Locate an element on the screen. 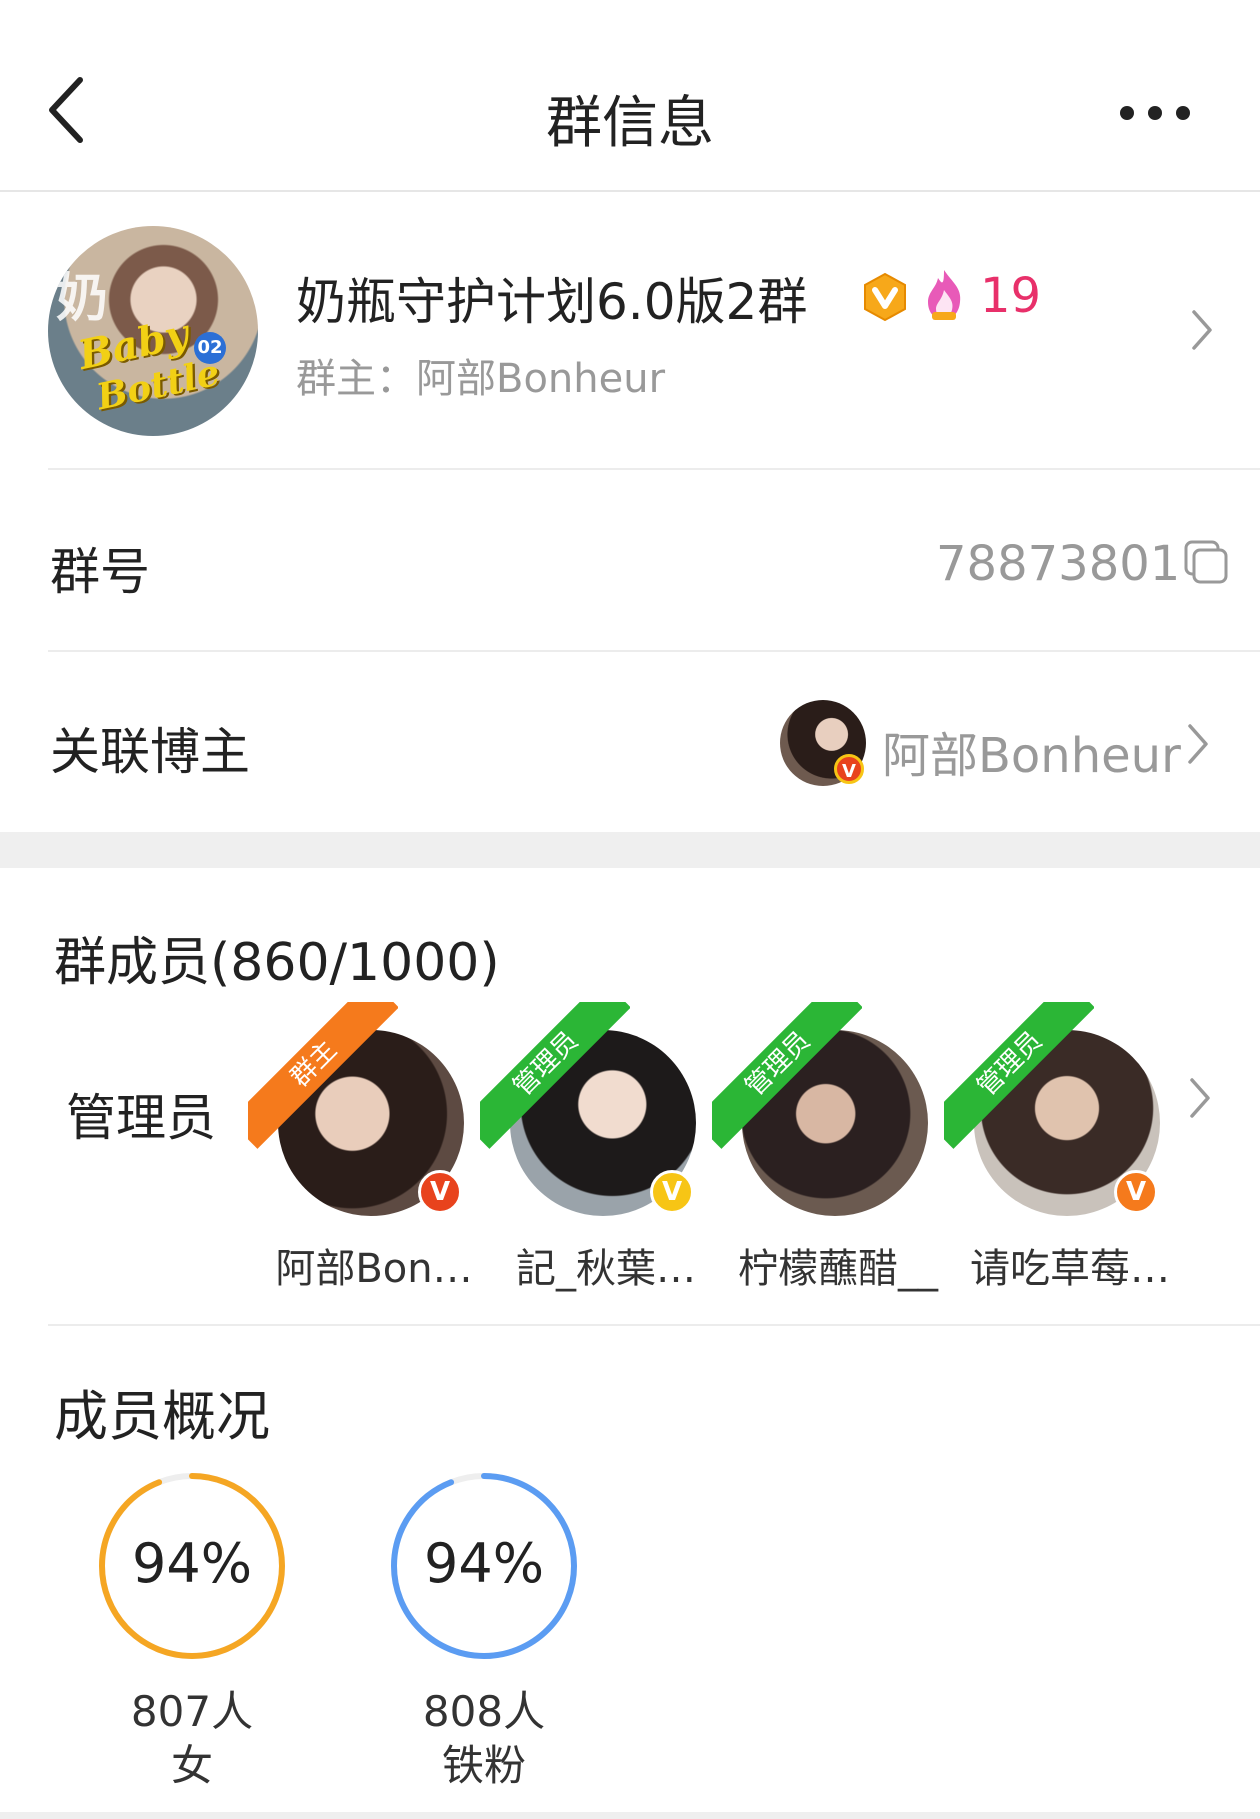 The width and height of the screenshot is (1260, 1819). related-blogger-label: 关联博主 is located at coordinates (150, 752).